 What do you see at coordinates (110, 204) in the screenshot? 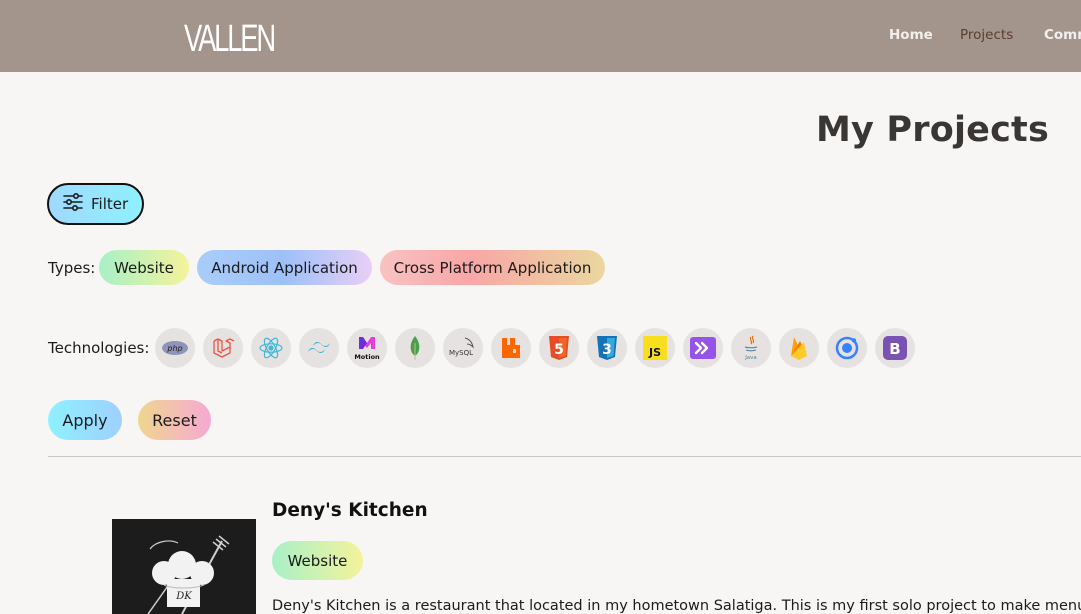
I see `filter-button-label: Filter` at bounding box center [110, 204].